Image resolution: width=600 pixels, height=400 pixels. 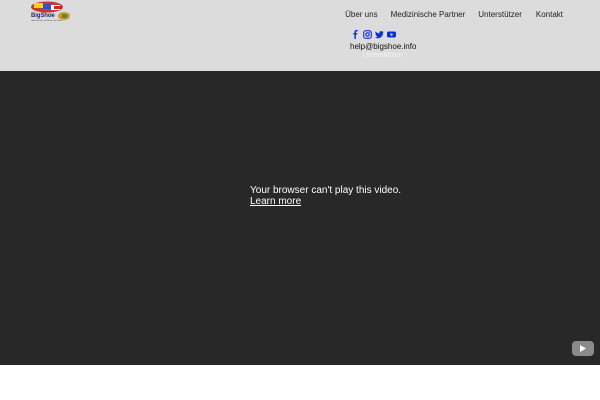 What do you see at coordinates (43, 16) in the screenshot?
I see `logo-text: BigShoe` at bounding box center [43, 16].